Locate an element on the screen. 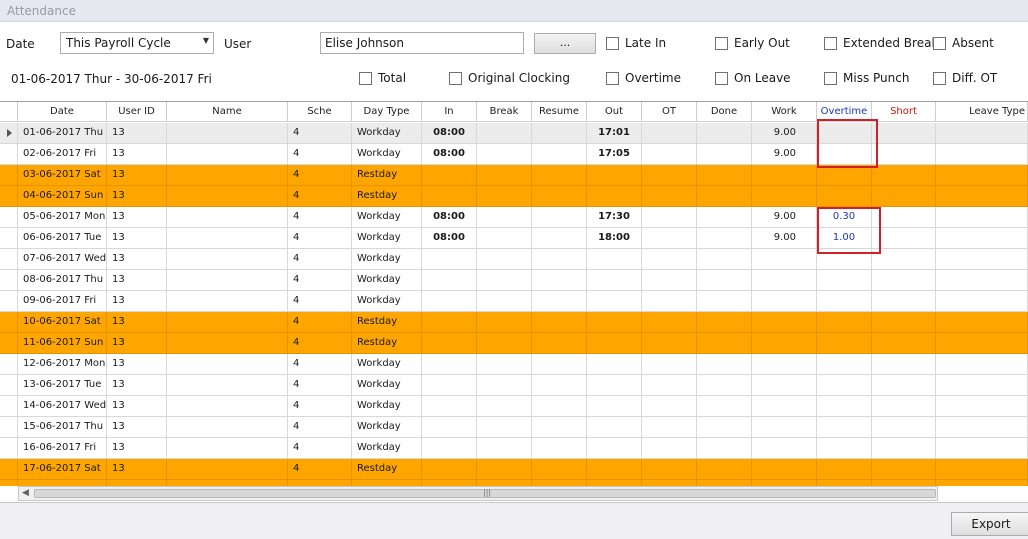 The width and height of the screenshot is (1028, 539). cell-date: 17-06-2017 Sat is located at coordinates (62, 469).